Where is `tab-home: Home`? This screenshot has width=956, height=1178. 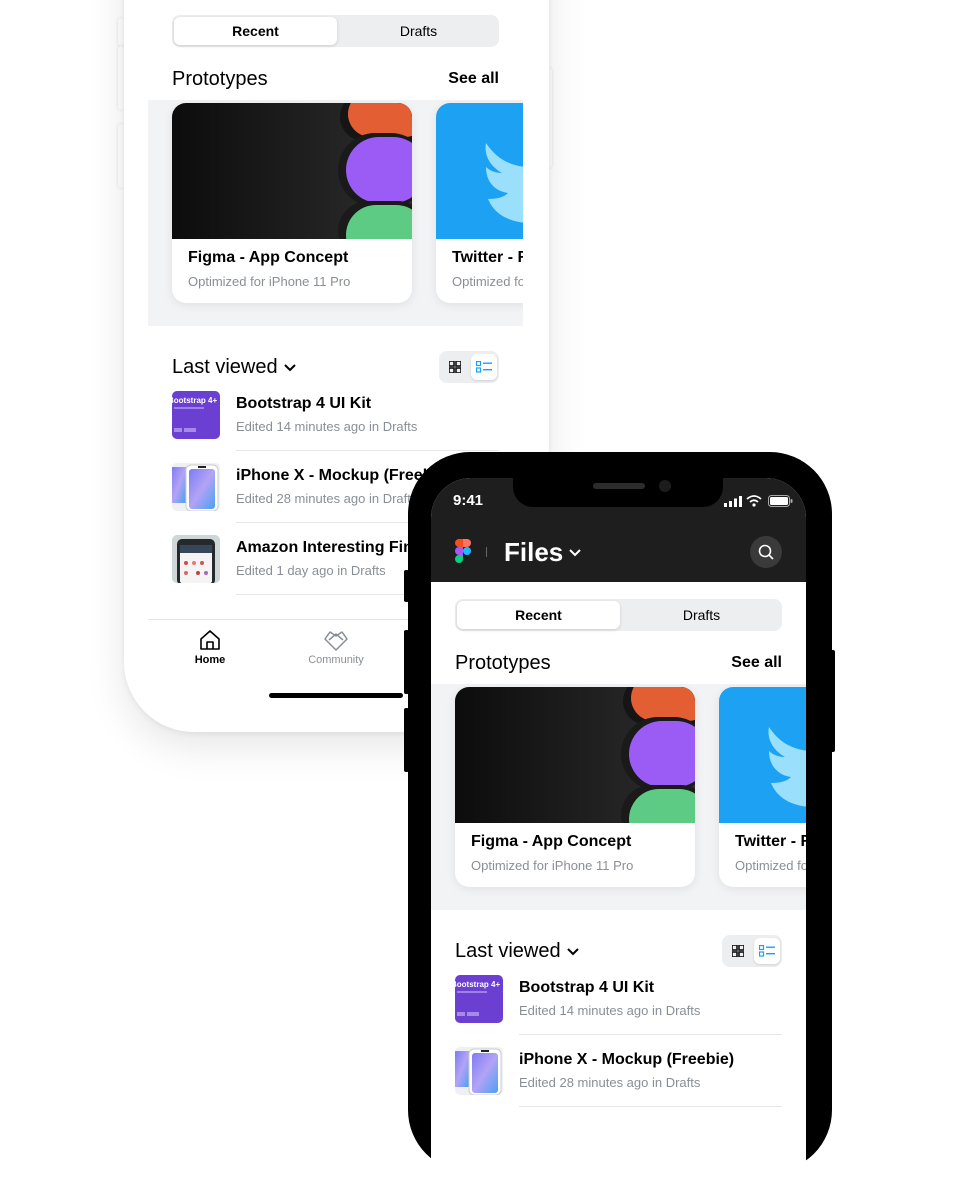
tab-home: Home is located at coordinates (210, 647).